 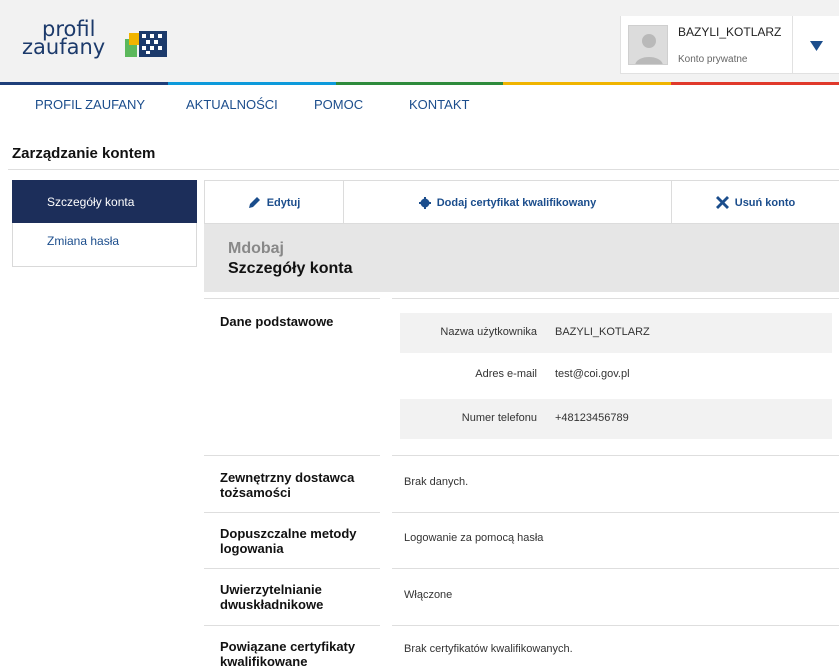 I want to click on section-value: Brak danych., so click(x=436, y=482).